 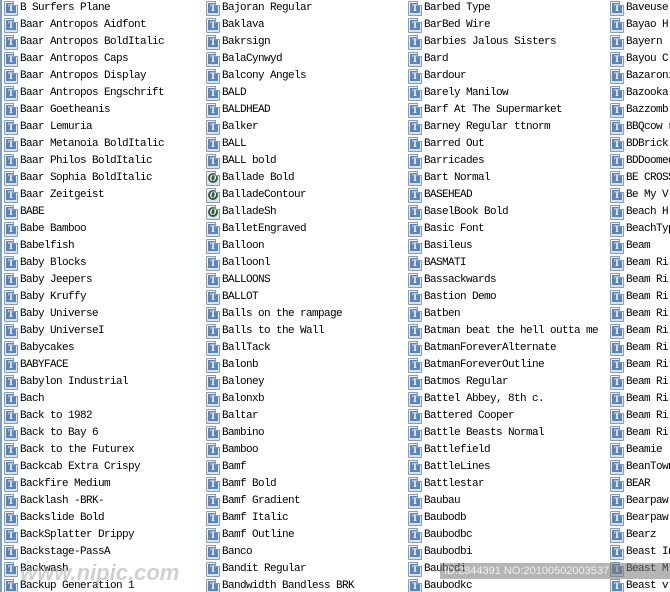 I want to click on font-list-item: T BABE, so click(x=24, y=212).